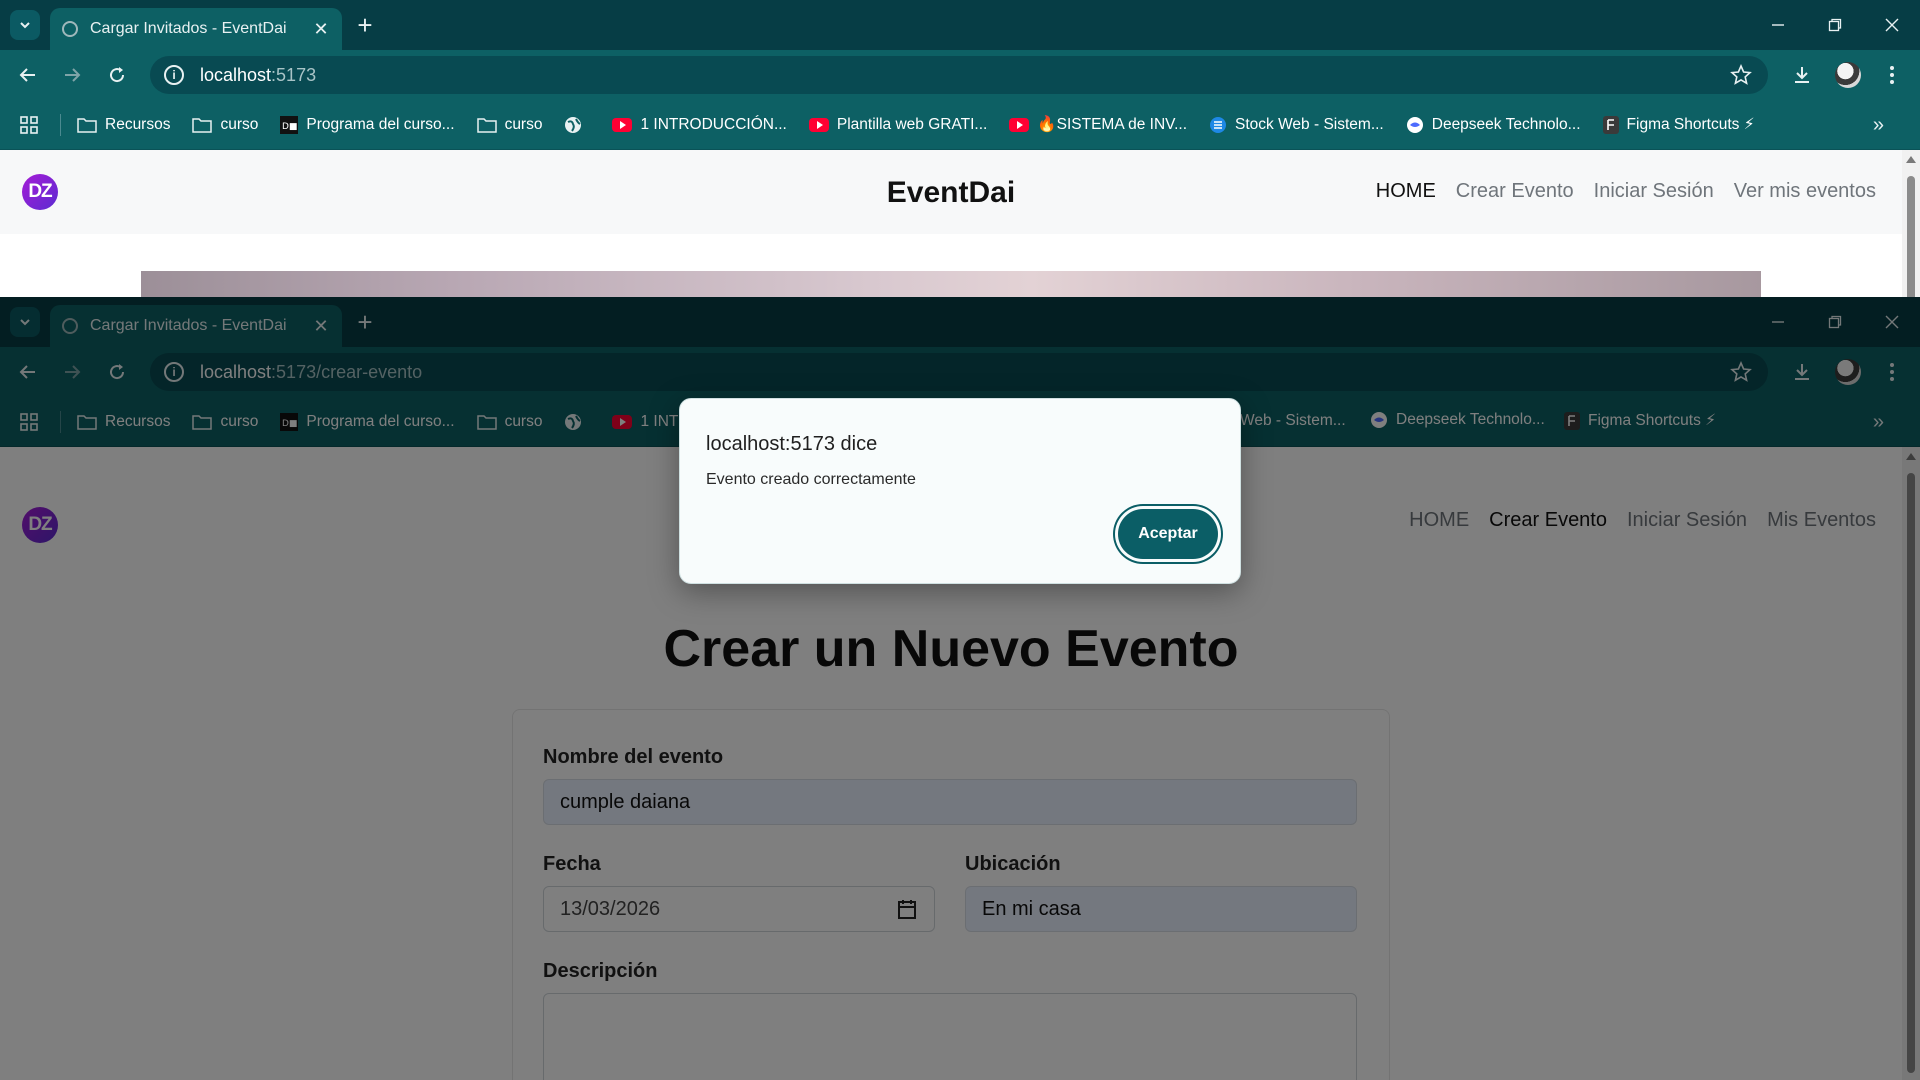 This screenshot has width=1920, height=1080. I want to click on restore-icon, so click(1835, 25).